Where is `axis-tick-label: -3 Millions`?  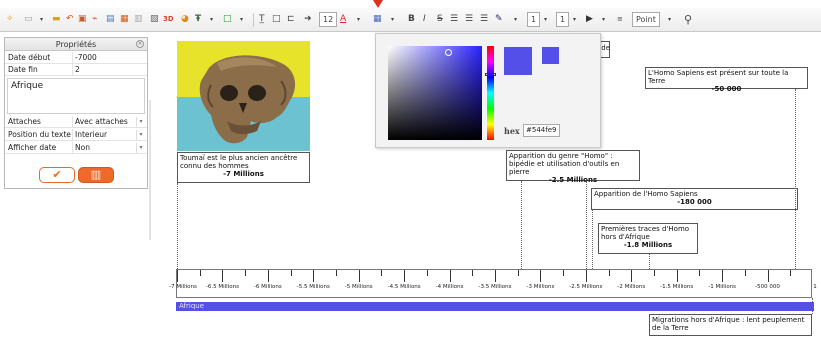
axis-tick-label: -3 Millions is located at coordinates (540, 287).